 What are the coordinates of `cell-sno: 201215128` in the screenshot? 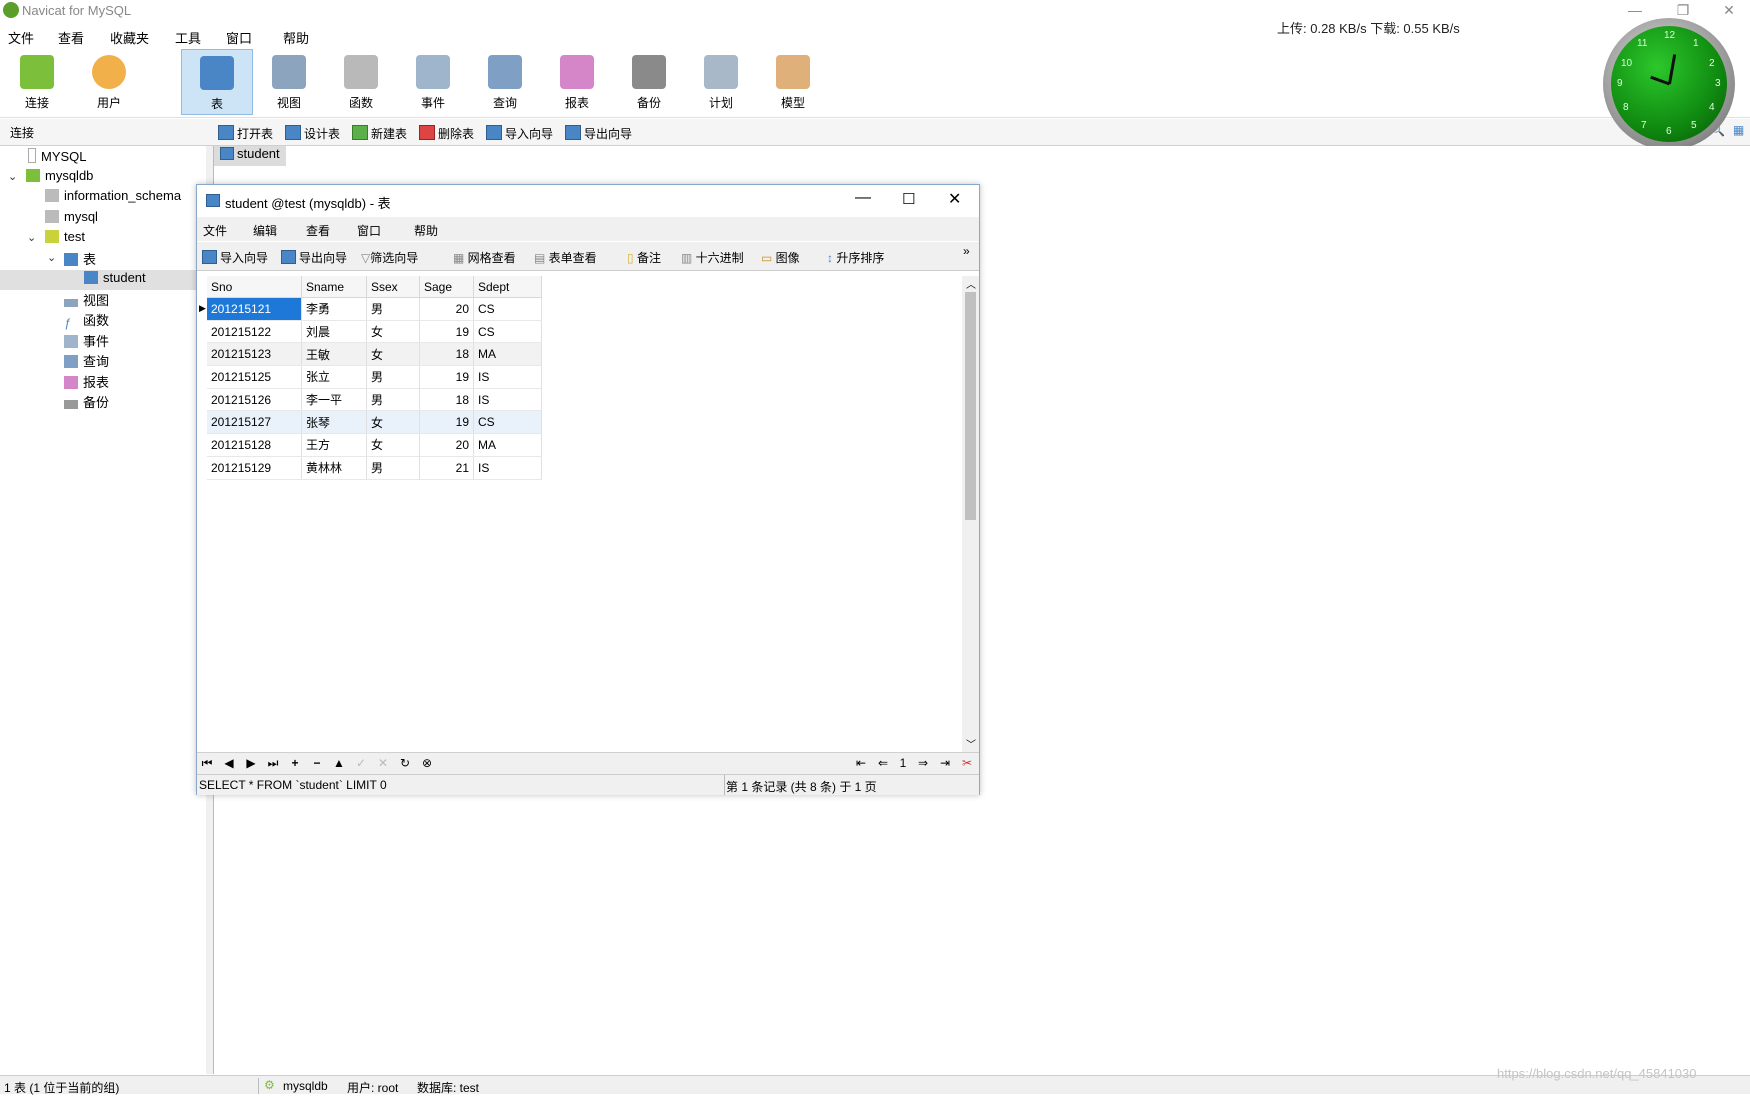 It's located at (254, 445).